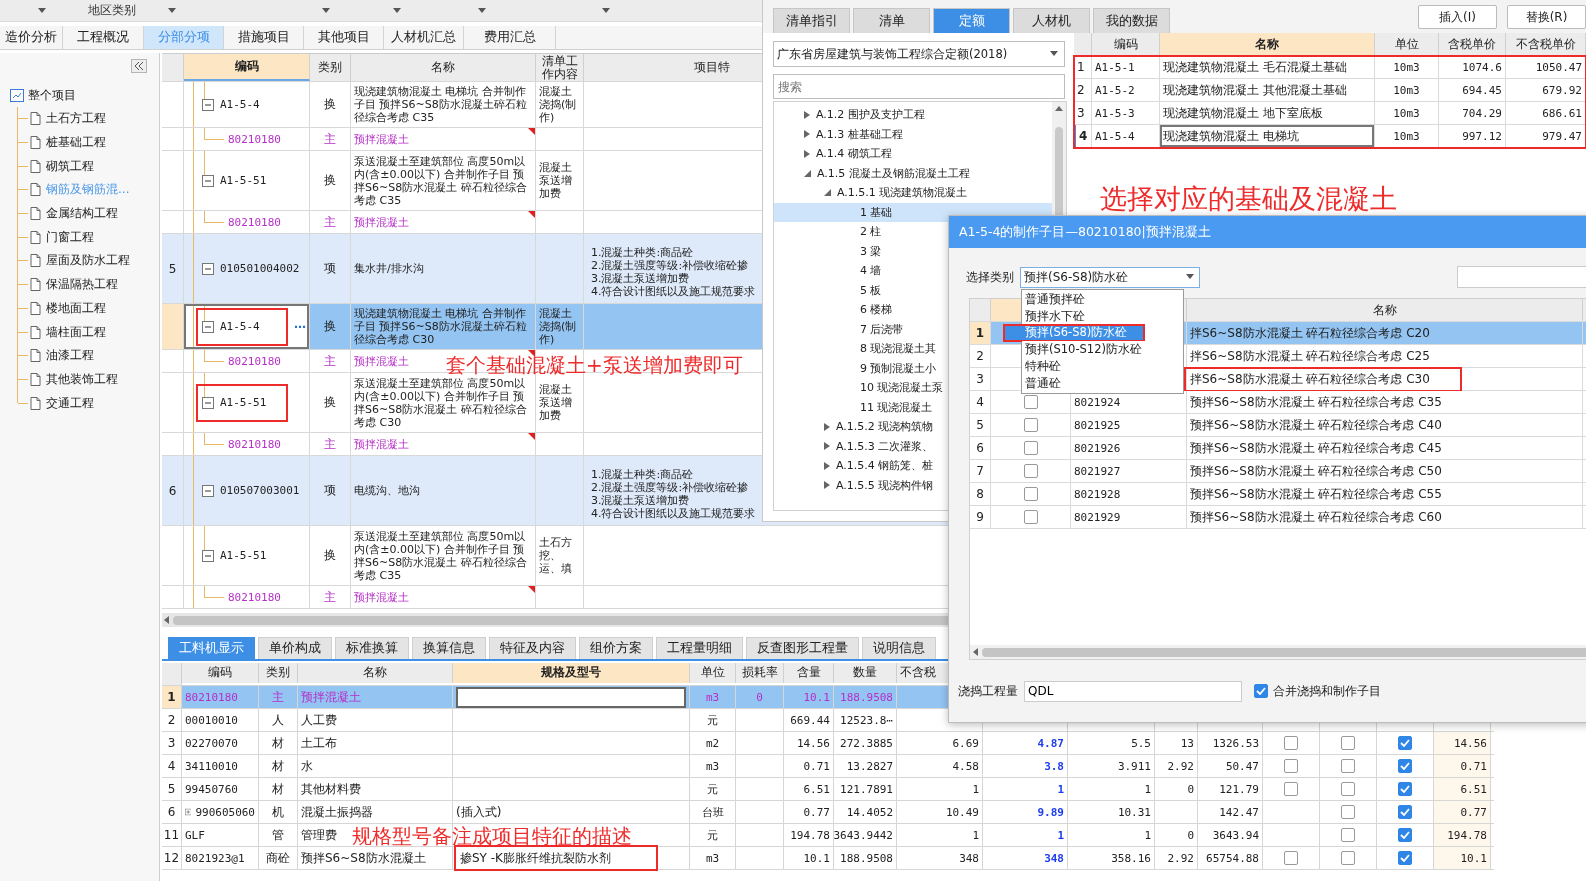 The image size is (1586, 881). Describe the element at coordinates (1330, 90) in the screenshot. I see `table-row: 2 A1-5-2 现浇建筑物混凝土 其他混凝土基础 10m3 694.45 679.92` at that location.